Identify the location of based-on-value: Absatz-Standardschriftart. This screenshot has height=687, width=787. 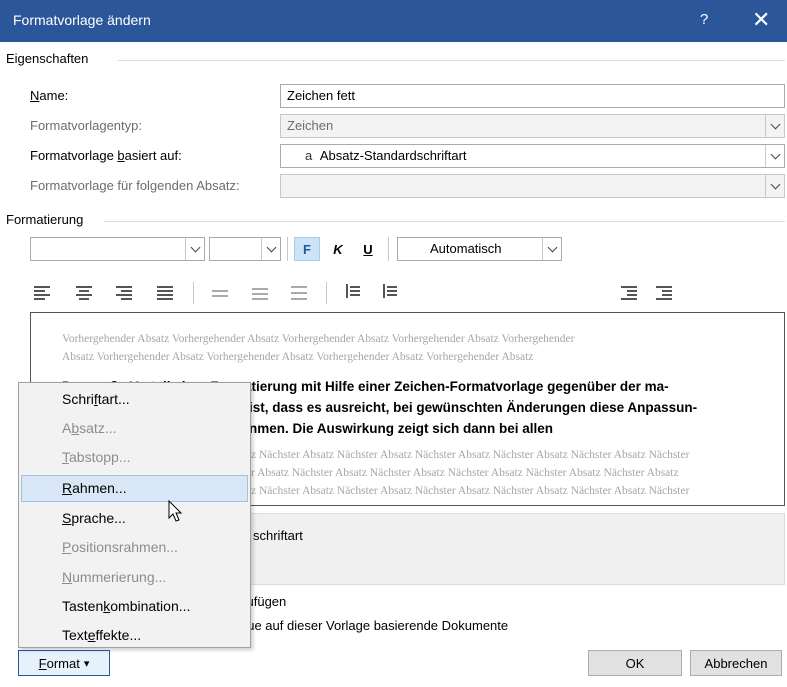
(393, 155).